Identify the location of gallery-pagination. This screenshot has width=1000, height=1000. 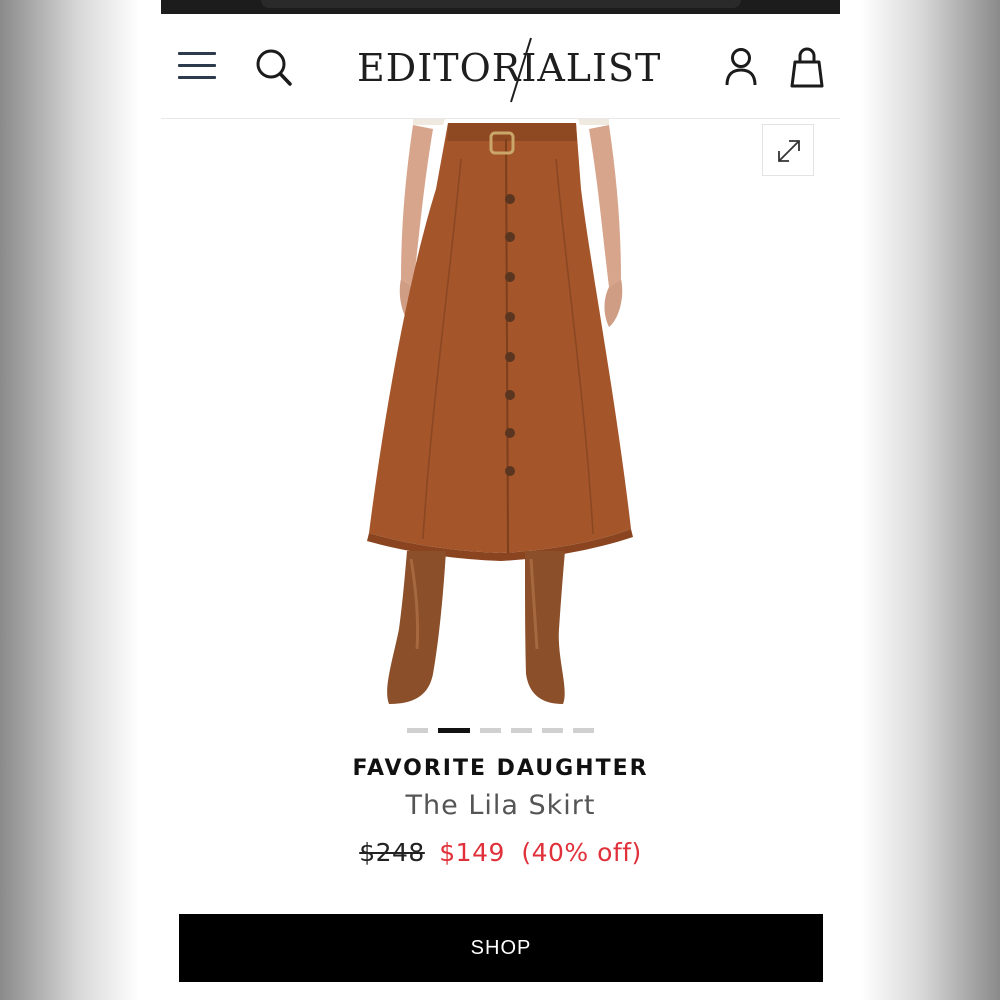
(500, 732).